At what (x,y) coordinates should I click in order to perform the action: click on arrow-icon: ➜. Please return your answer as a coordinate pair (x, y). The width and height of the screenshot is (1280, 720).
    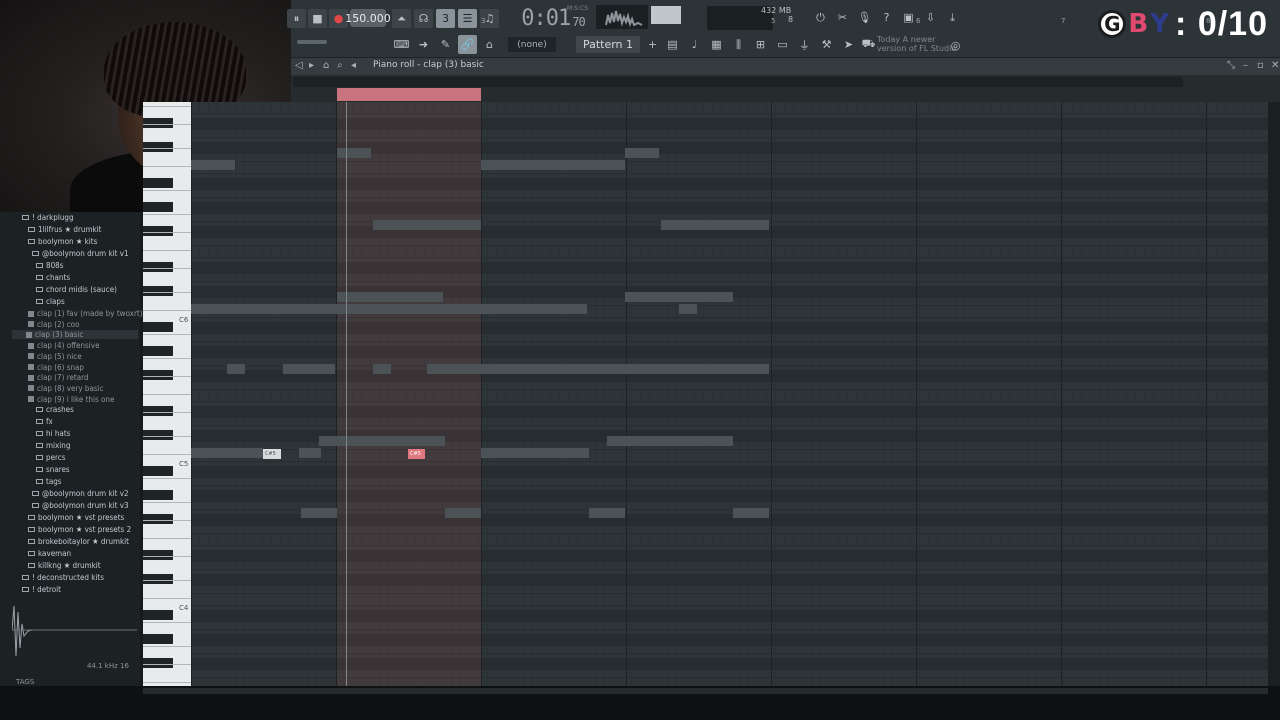
    Looking at the image, I should click on (423, 44).